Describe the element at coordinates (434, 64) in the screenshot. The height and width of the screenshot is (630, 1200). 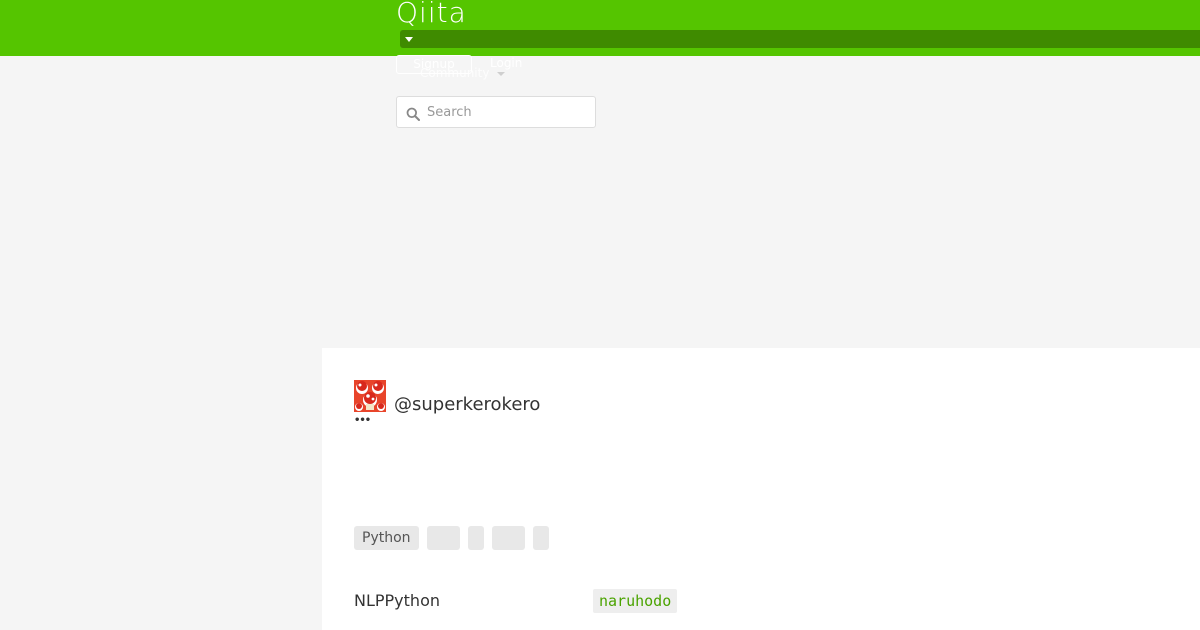
I see `signup-button: Signup` at that location.